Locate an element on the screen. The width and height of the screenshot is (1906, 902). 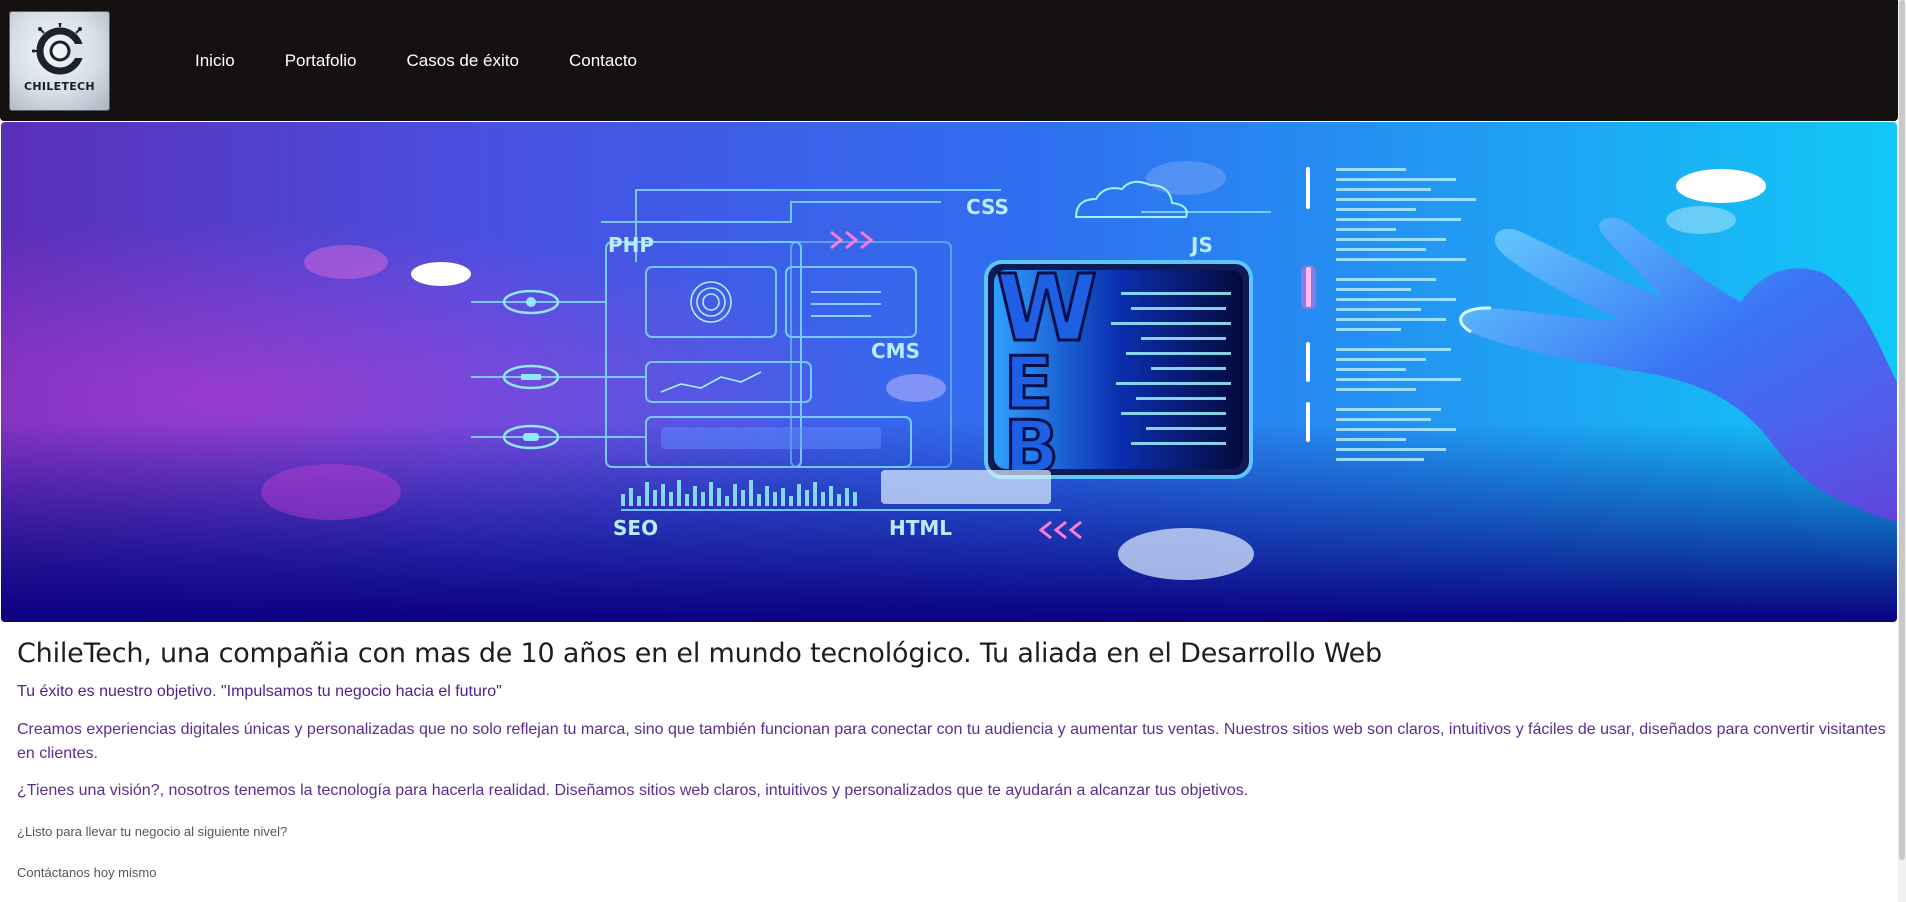
hero-label-php: PHP is located at coordinates (631, 245).